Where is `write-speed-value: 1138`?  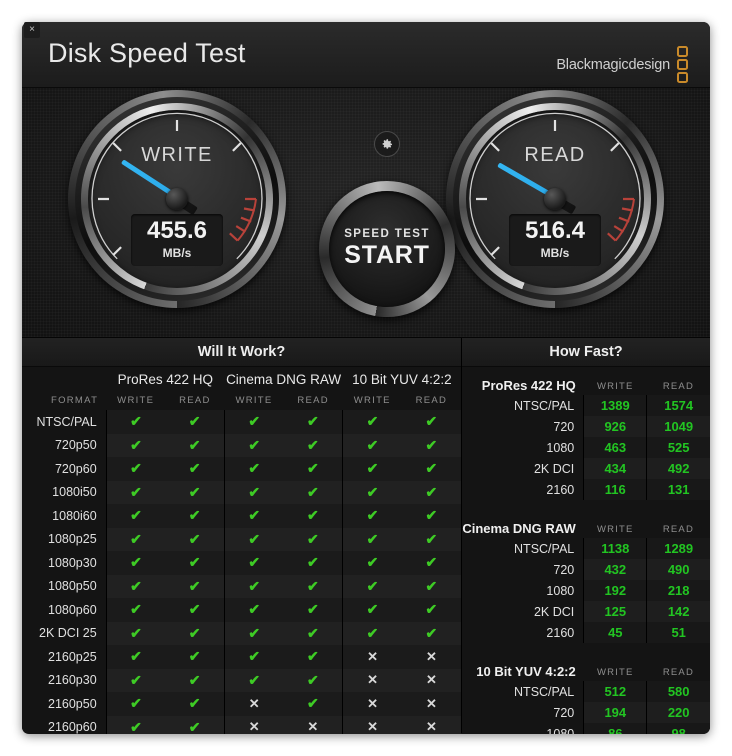 write-speed-value: 1138 is located at coordinates (615, 548).